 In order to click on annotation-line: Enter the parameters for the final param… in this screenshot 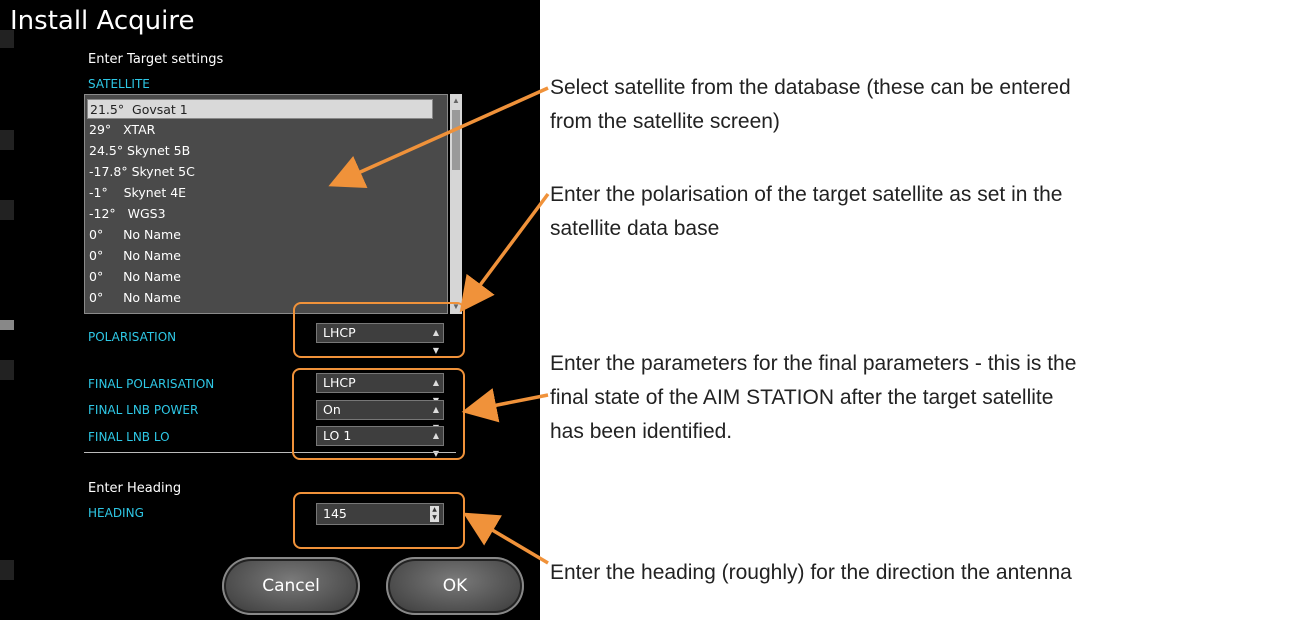, I will do `click(813, 363)`.